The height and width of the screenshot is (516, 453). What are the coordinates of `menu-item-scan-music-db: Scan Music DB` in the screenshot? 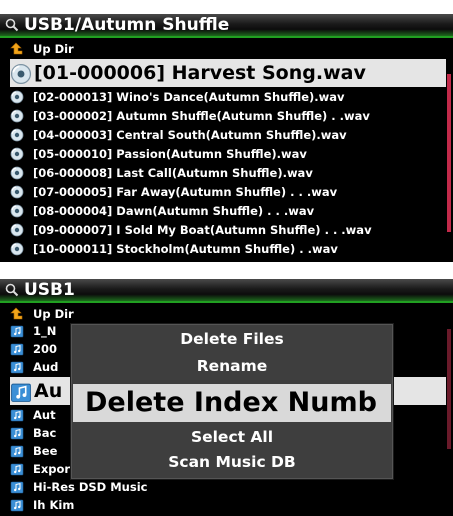 It's located at (232, 462).